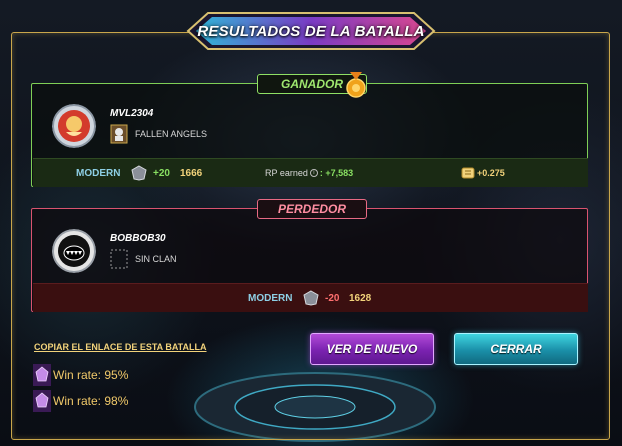  I want to click on winrate-text: Win rate: 98%, so click(91, 401).